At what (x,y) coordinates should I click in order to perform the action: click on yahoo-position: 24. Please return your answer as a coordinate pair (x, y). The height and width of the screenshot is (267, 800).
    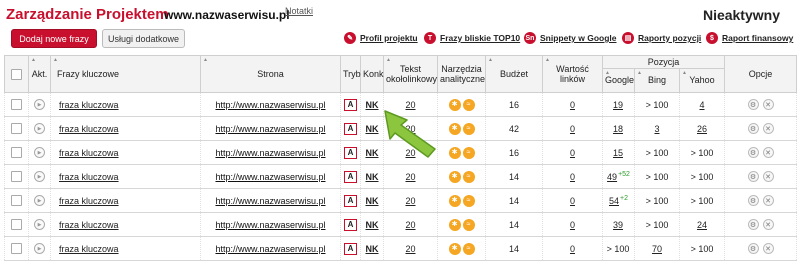
    Looking at the image, I should click on (702, 225).